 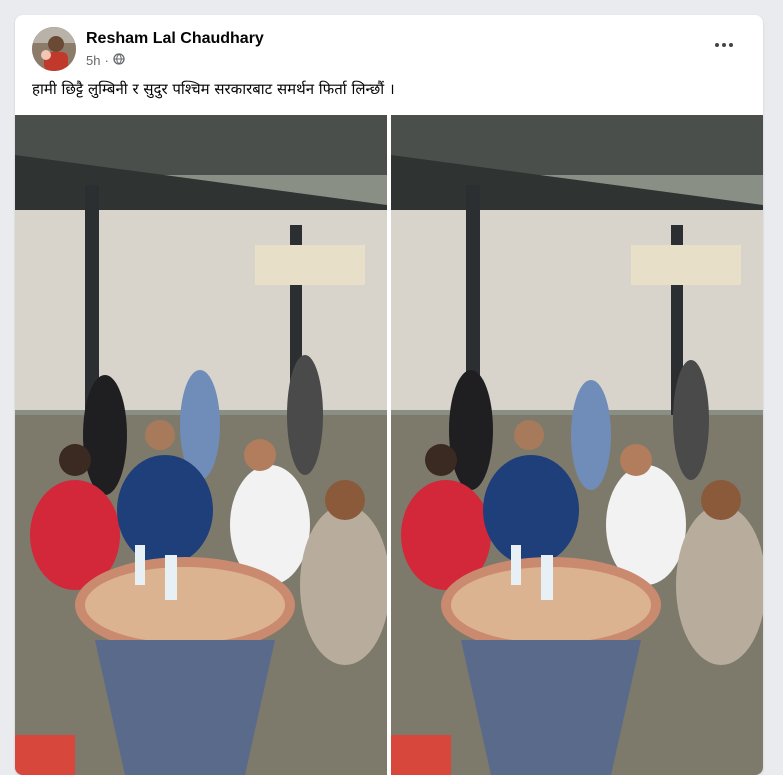 I want to click on author-avatar, so click(x=54, y=49).